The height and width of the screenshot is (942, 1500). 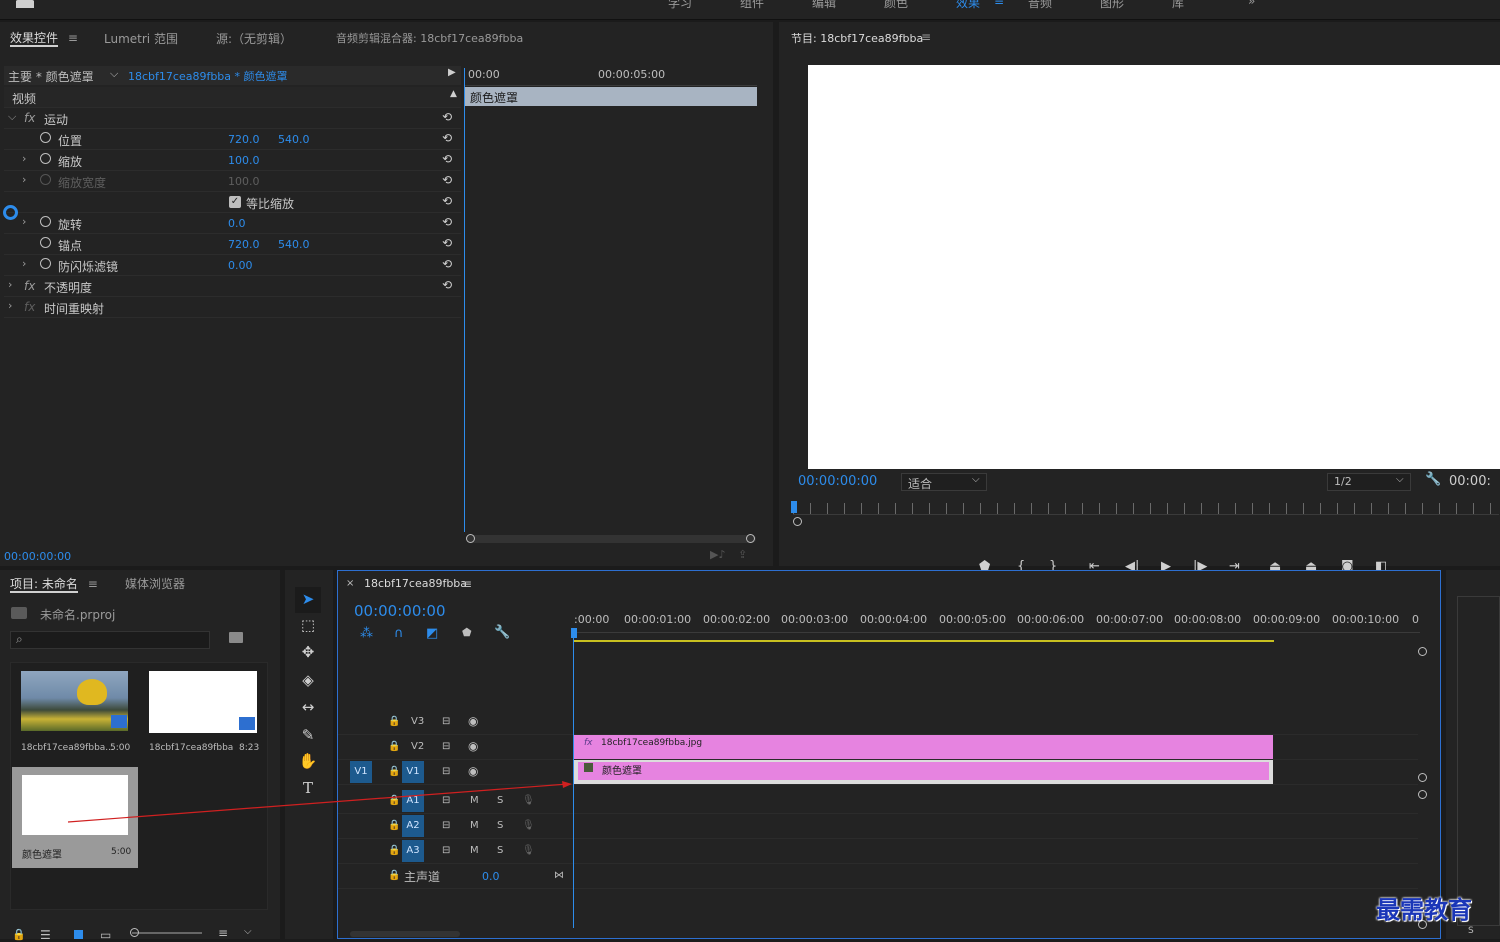 What do you see at coordinates (924, 641) in the screenshot?
I see `work-area-bar` at bounding box center [924, 641].